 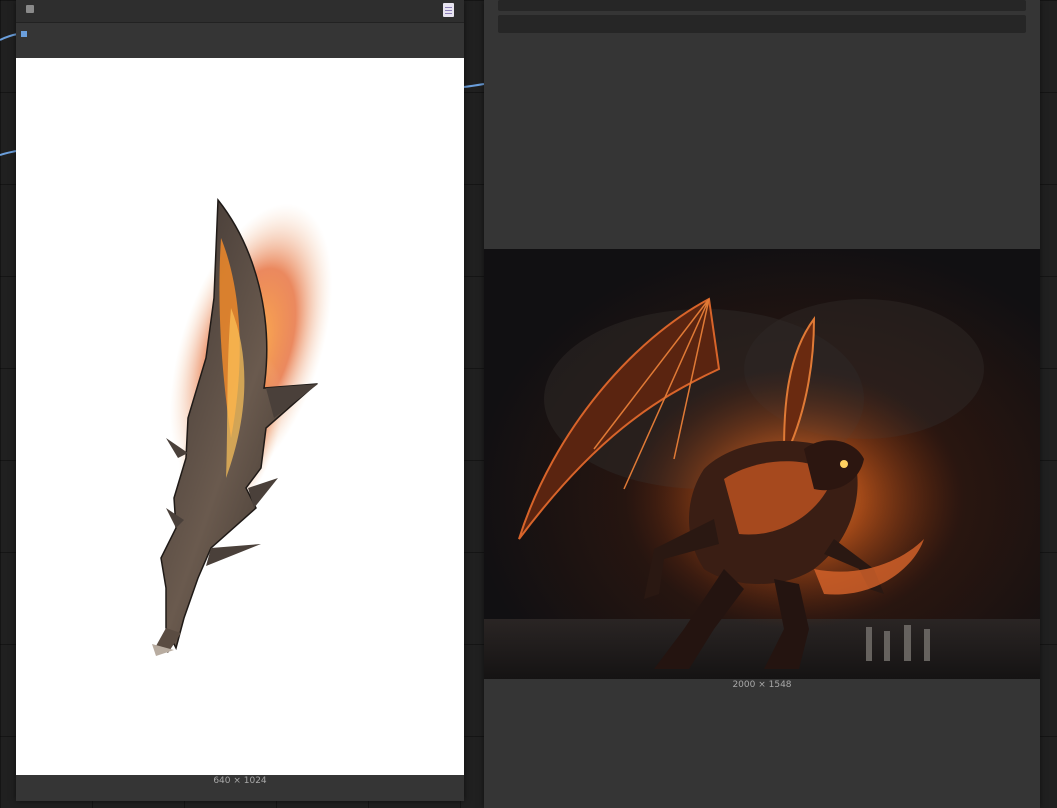 I want to click on image-size-label: 640 × 1024, so click(x=240, y=781).